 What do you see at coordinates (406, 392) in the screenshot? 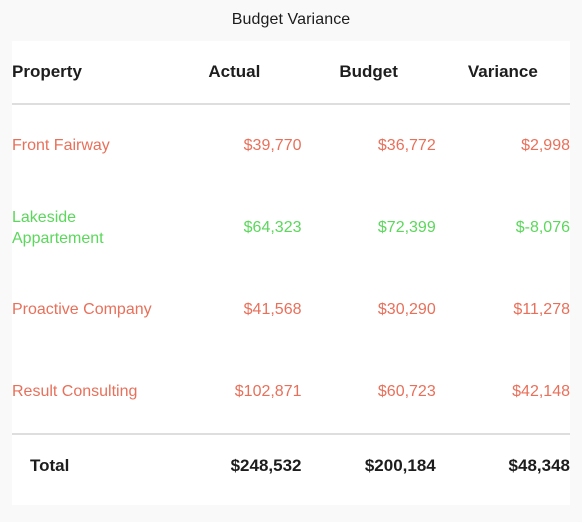
I see `cell-budget: $60,723` at bounding box center [406, 392].